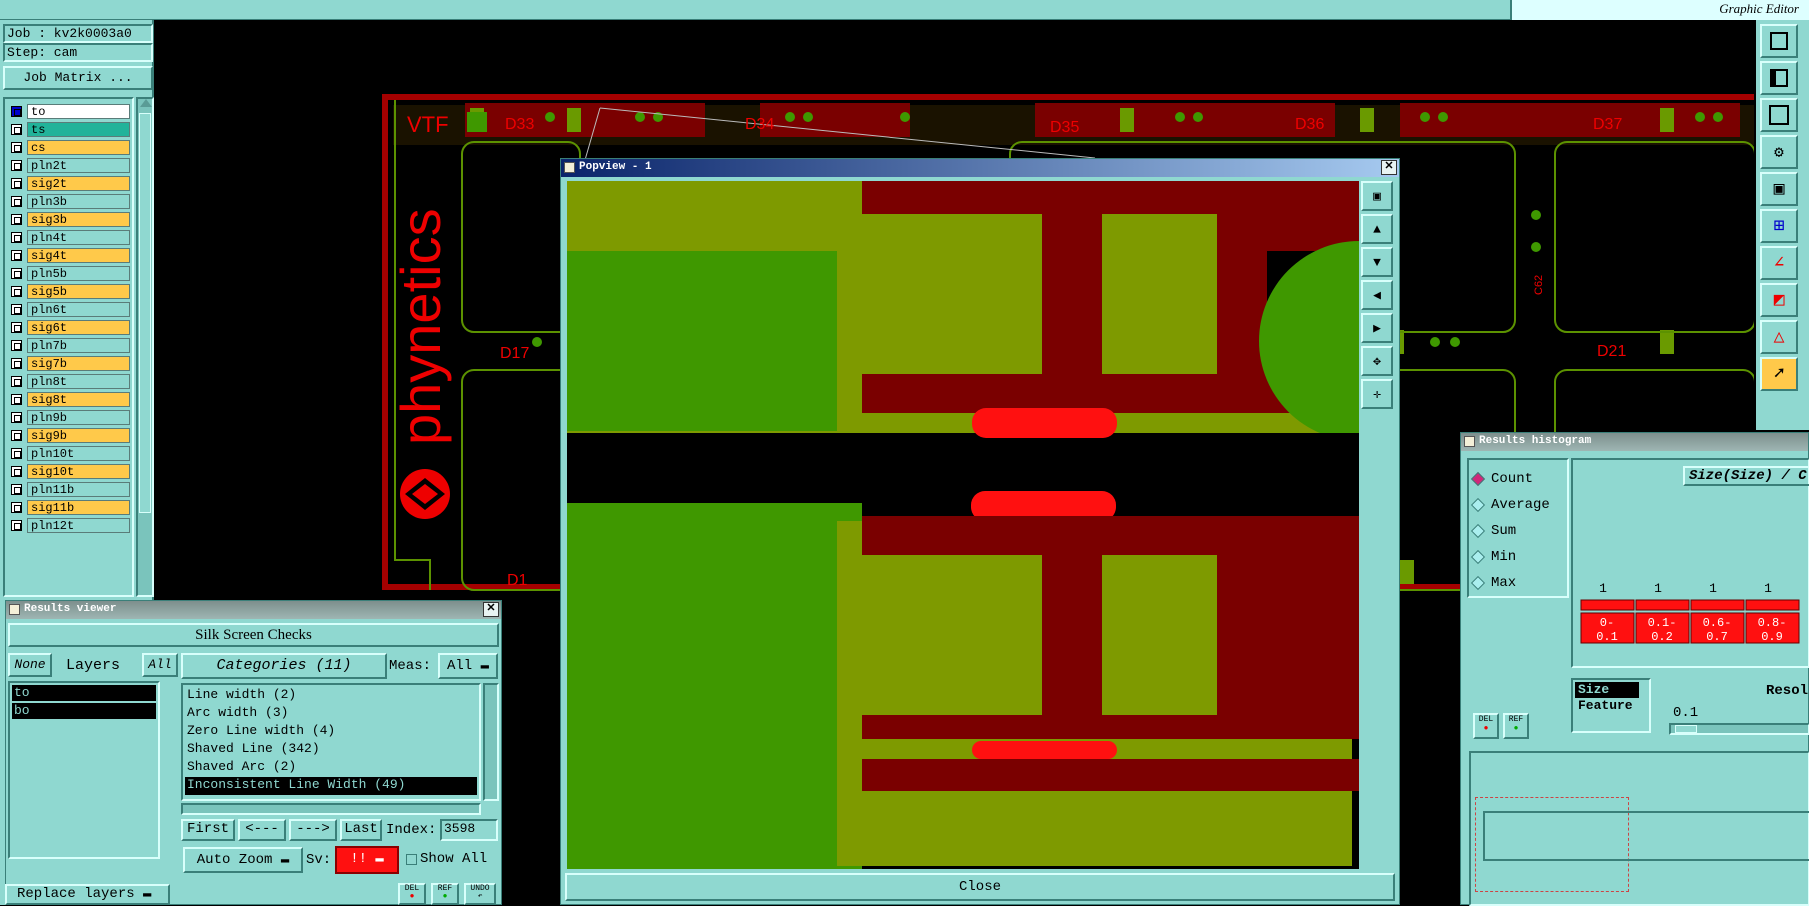 Image resolution: width=1809 pixels, height=906 pixels. I want to click on layers-none-button: None, so click(30, 665).